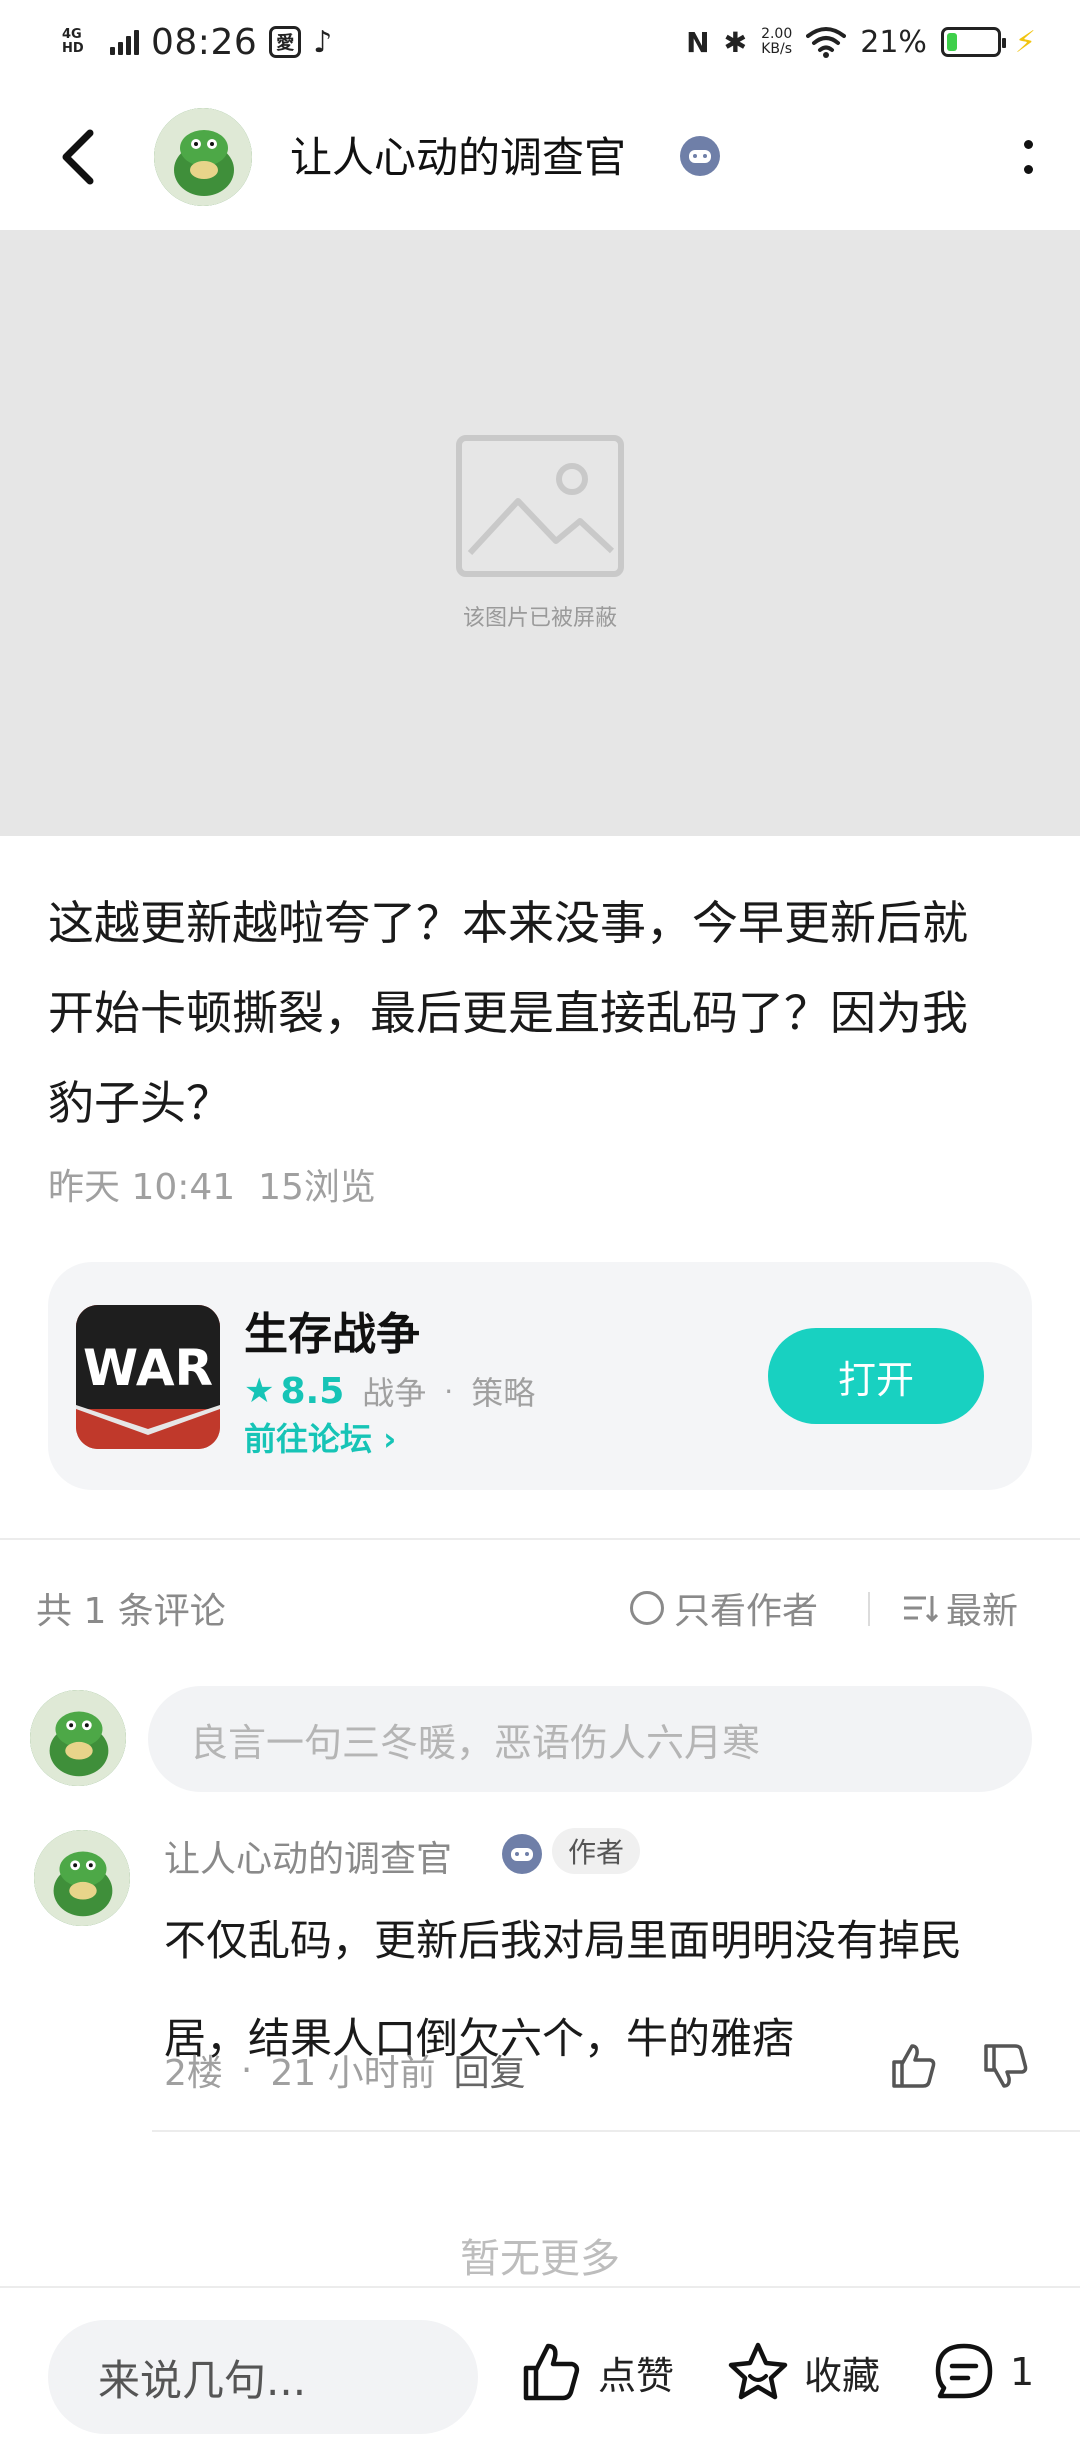  I want to click on forum-link: 前往论坛 ›, so click(320, 1437).